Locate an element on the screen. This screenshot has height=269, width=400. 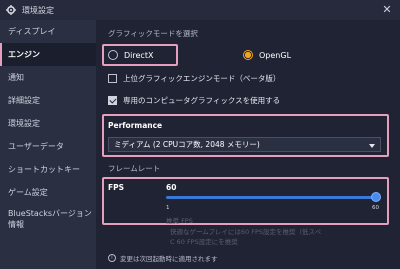
checkbox-icon is located at coordinates (112, 78).